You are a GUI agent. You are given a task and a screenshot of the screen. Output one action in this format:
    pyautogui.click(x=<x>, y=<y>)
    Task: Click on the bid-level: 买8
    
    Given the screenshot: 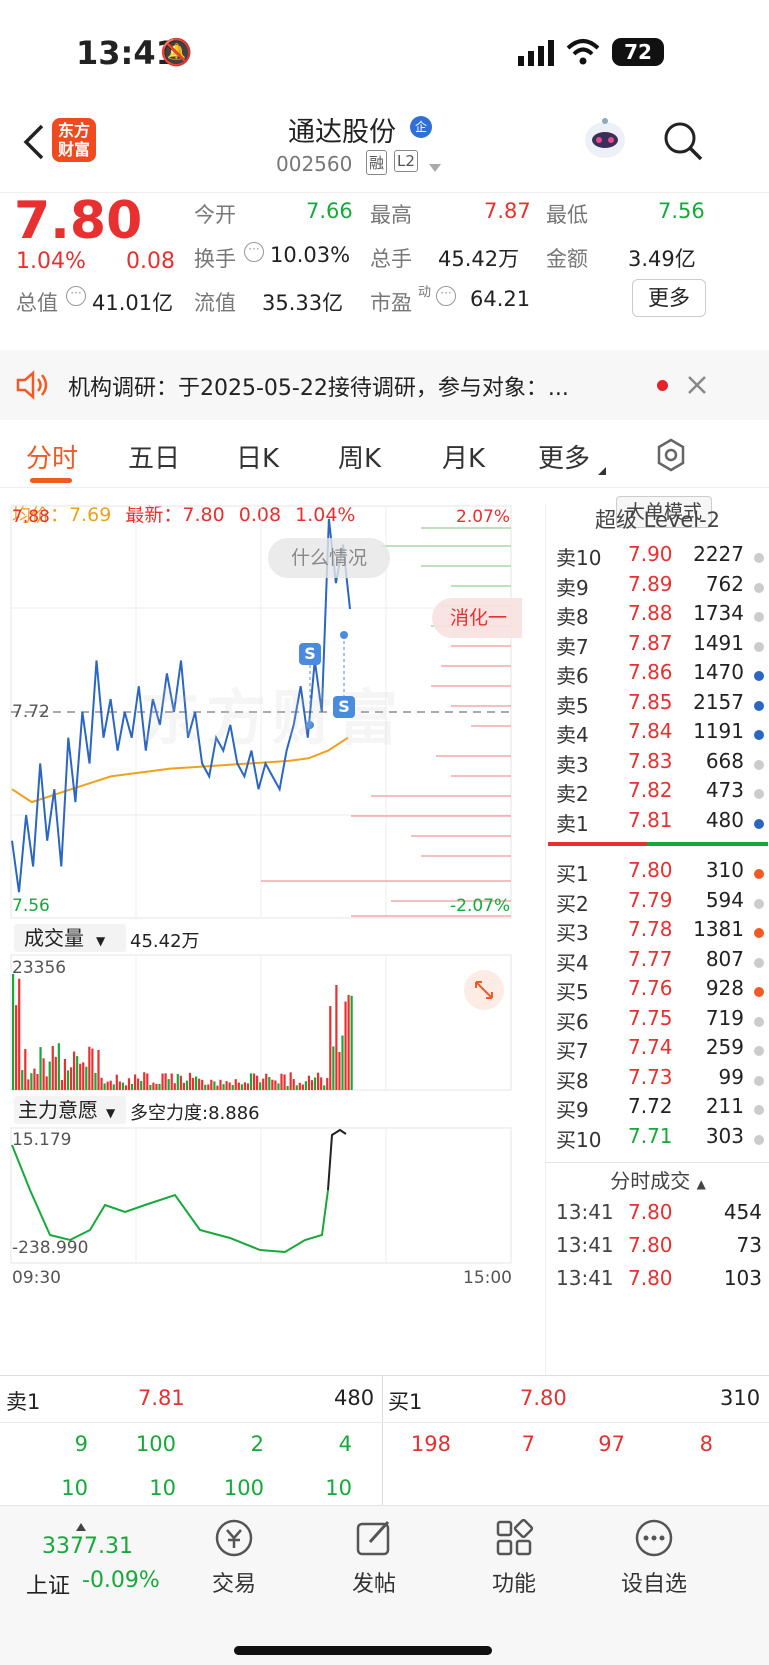 What is the action you would take?
    pyautogui.click(x=572, y=1079)
    